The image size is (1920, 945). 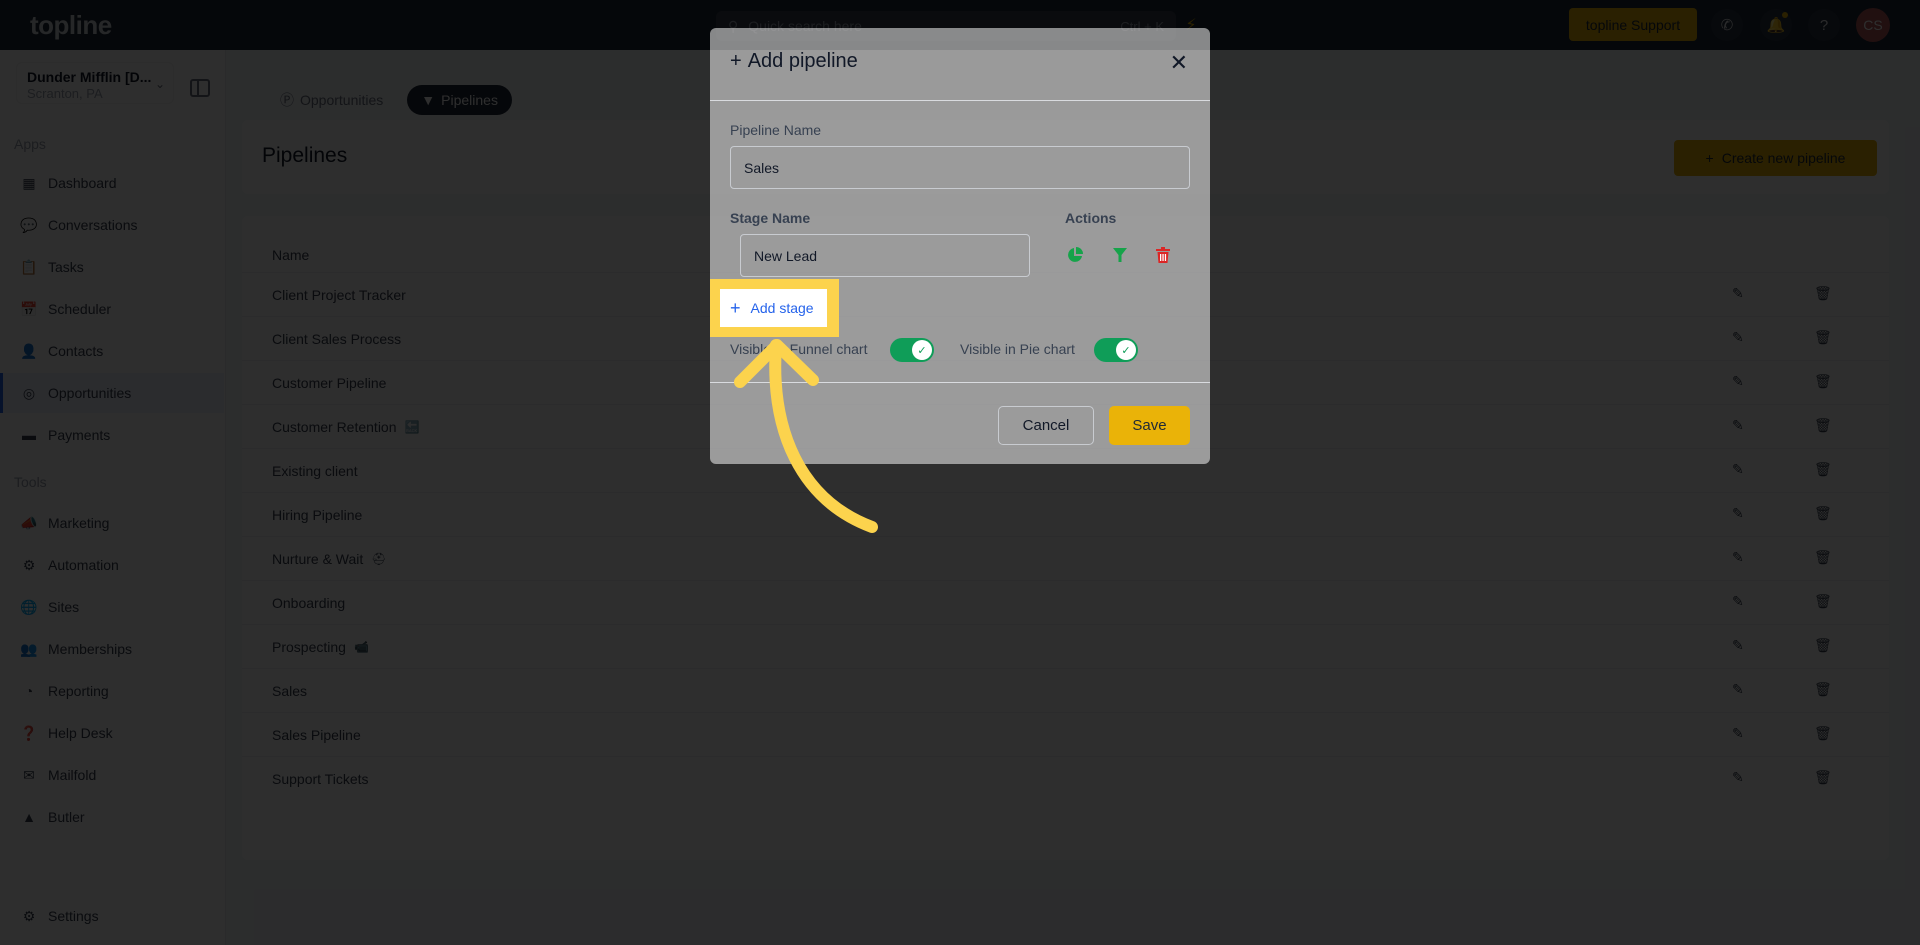 I want to click on funnel-chart-toggle: ✓, so click(x=912, y=350).